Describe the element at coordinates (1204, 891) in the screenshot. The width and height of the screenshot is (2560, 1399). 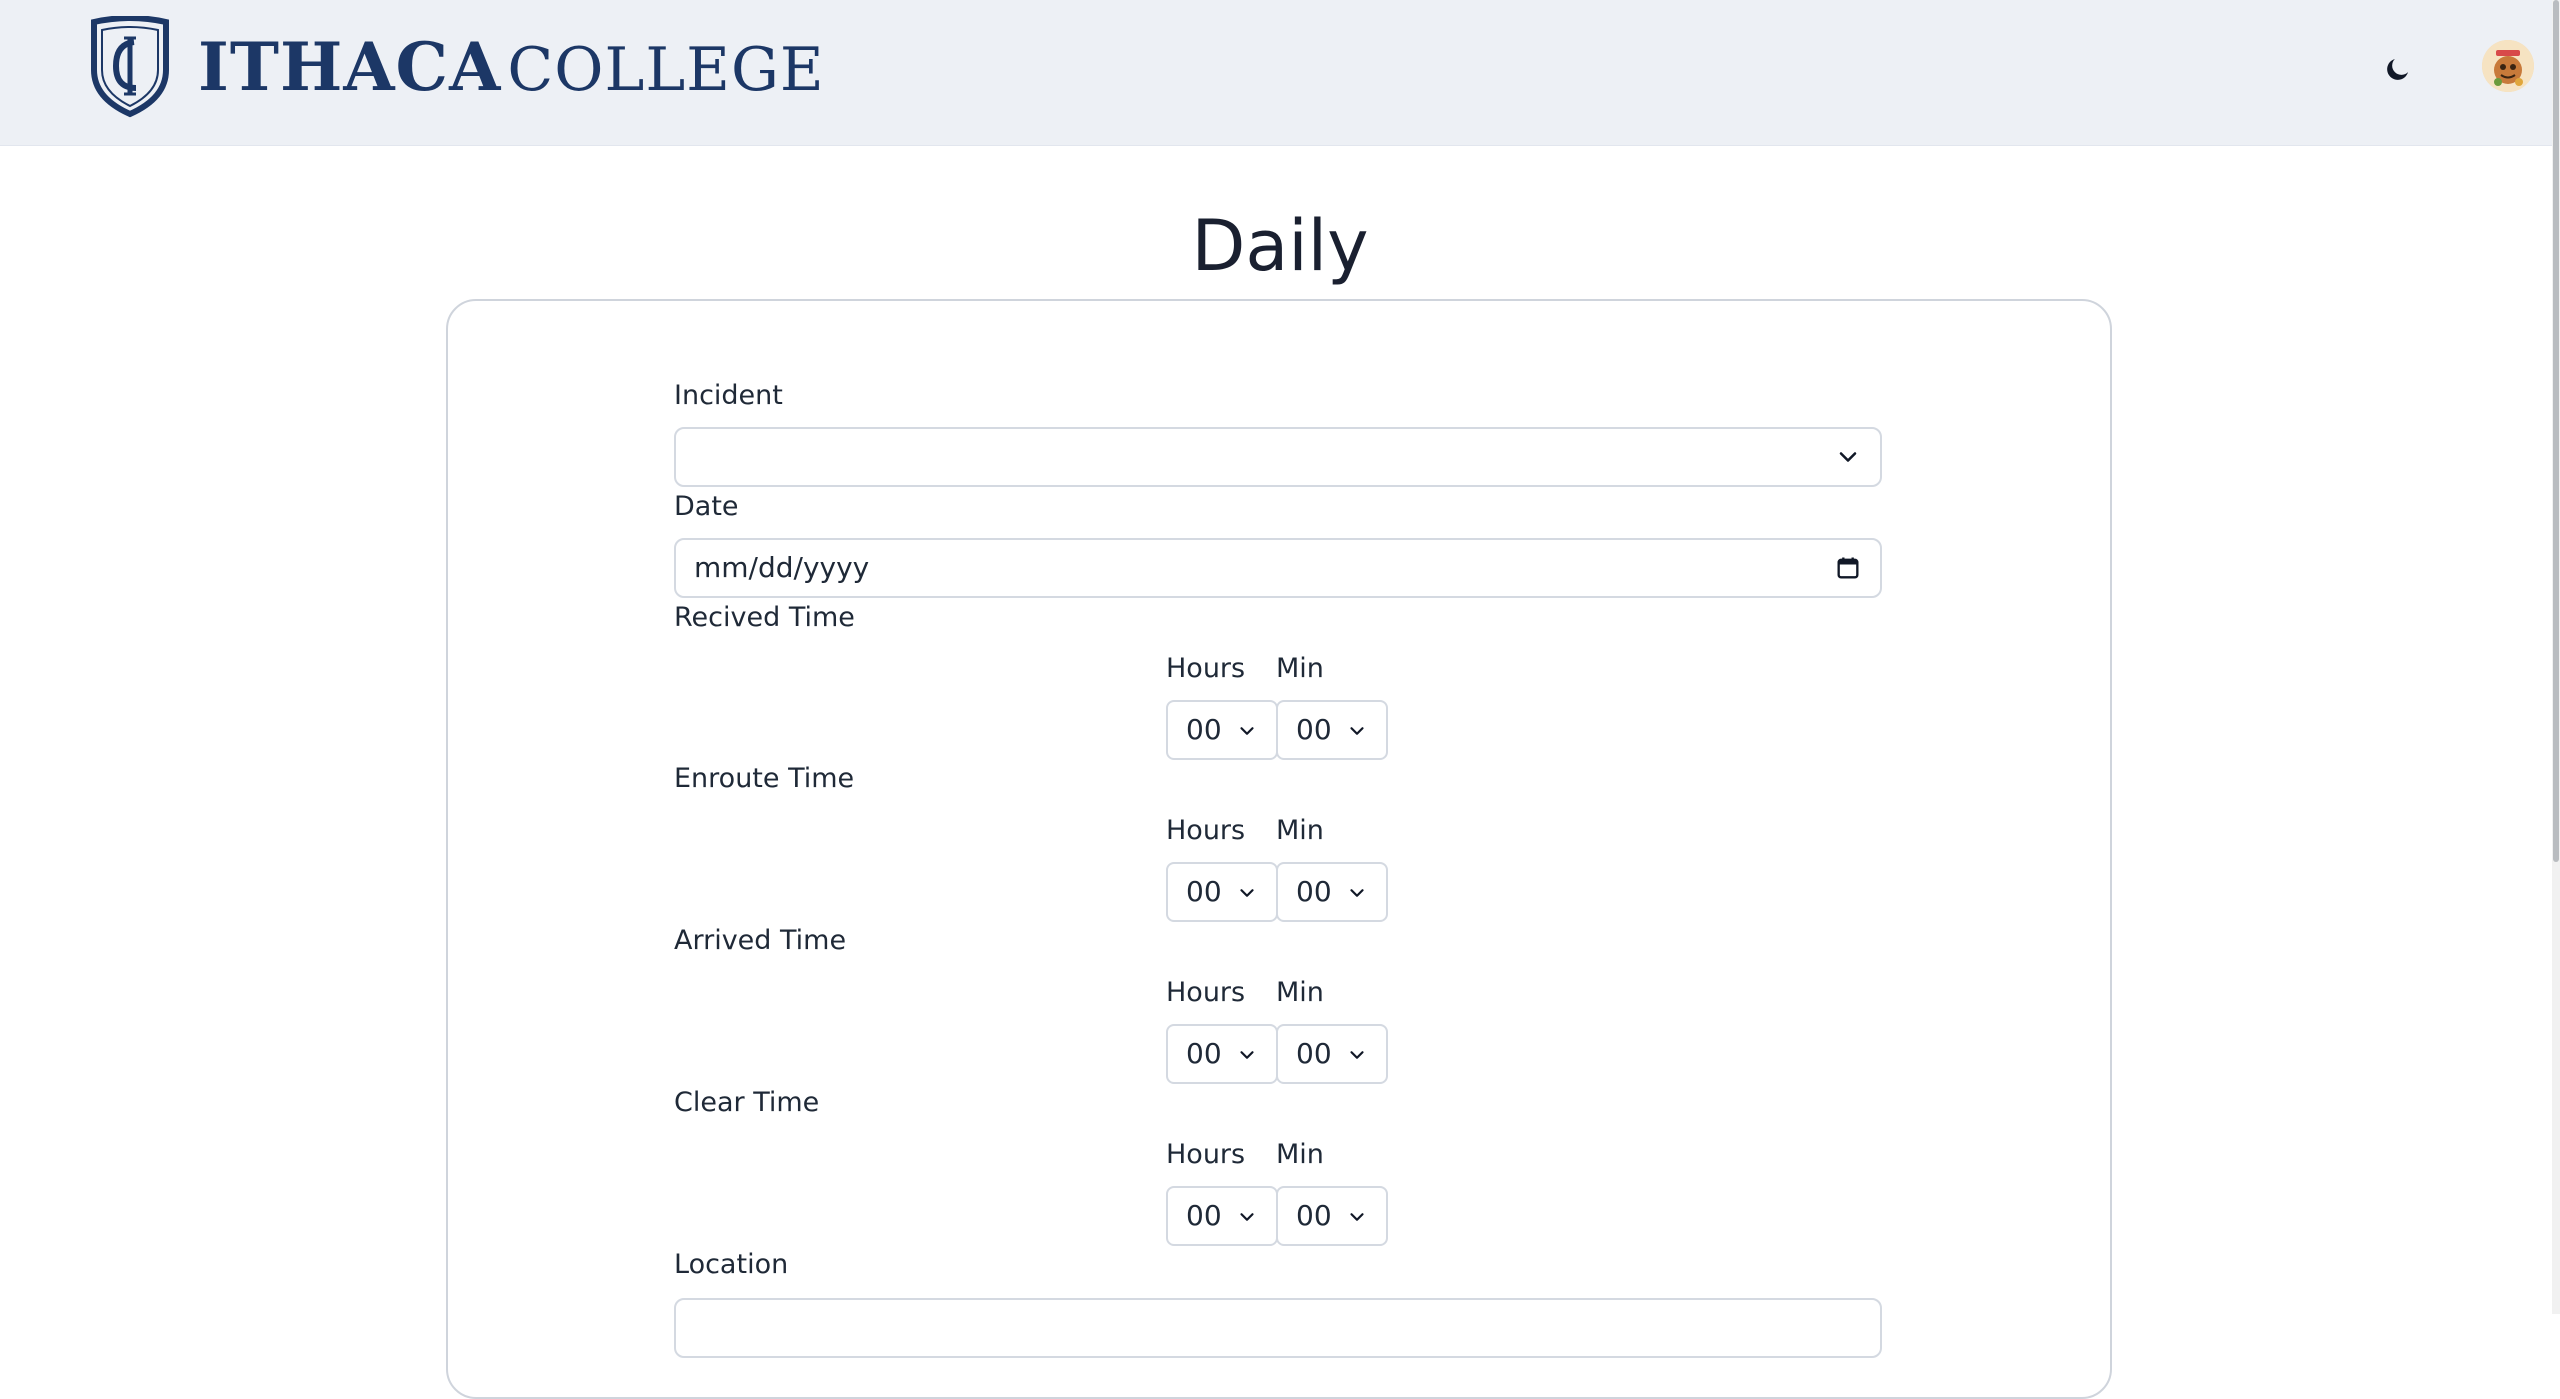
I see `enroute-hours-value: 00` at that location.